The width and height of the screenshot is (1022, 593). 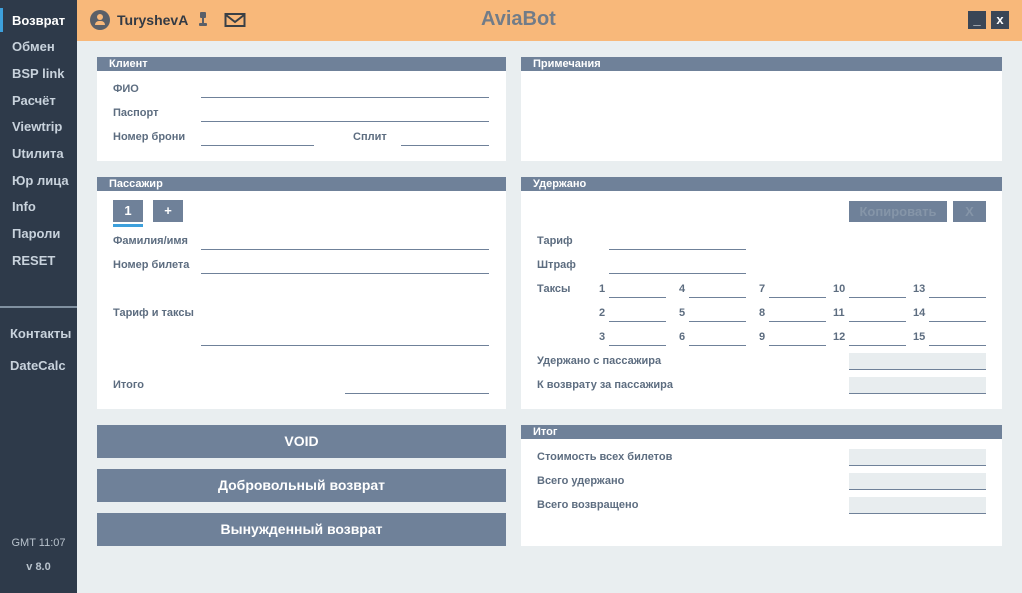 I want to click on add-passenger-button: +, so click(x=168, y=211).